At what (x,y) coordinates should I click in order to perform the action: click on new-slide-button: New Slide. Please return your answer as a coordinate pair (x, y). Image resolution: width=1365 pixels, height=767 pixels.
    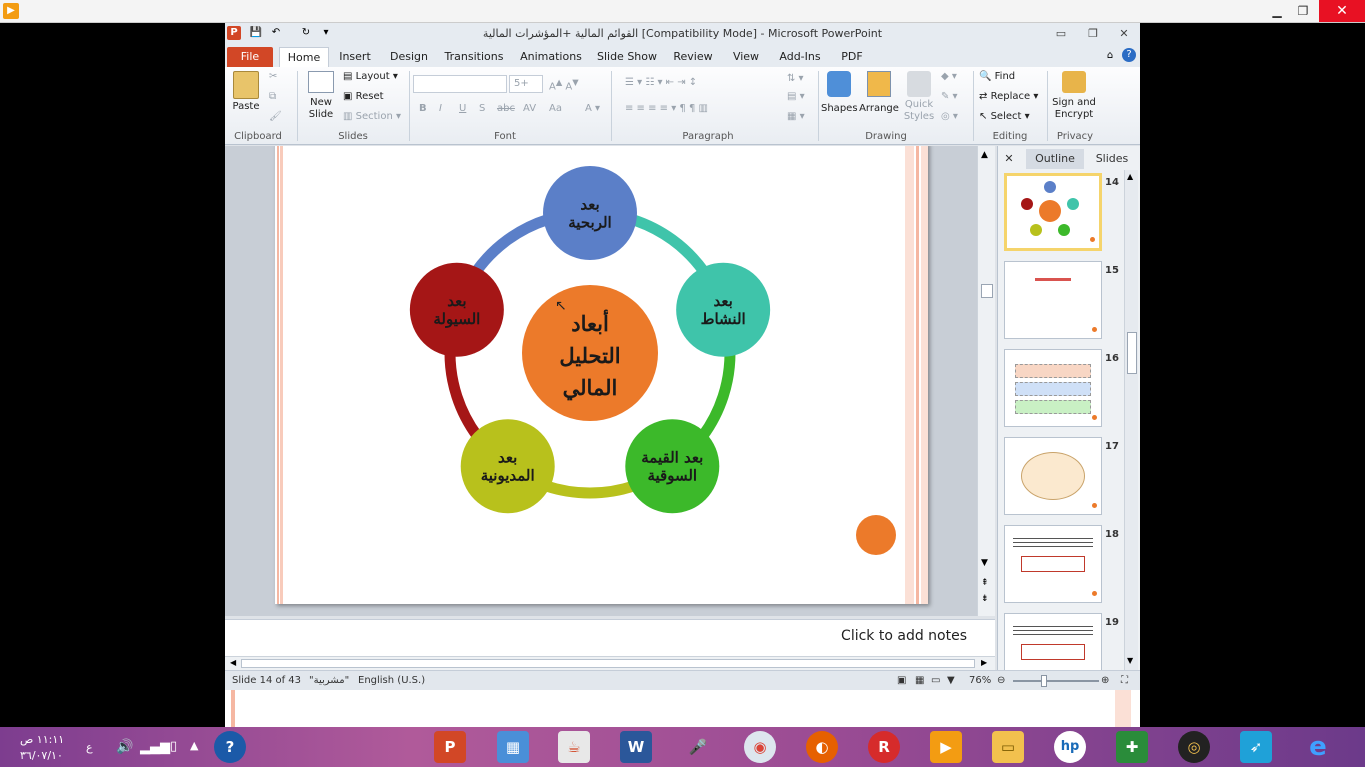
    Looking at the image, I should click on (321, 96).